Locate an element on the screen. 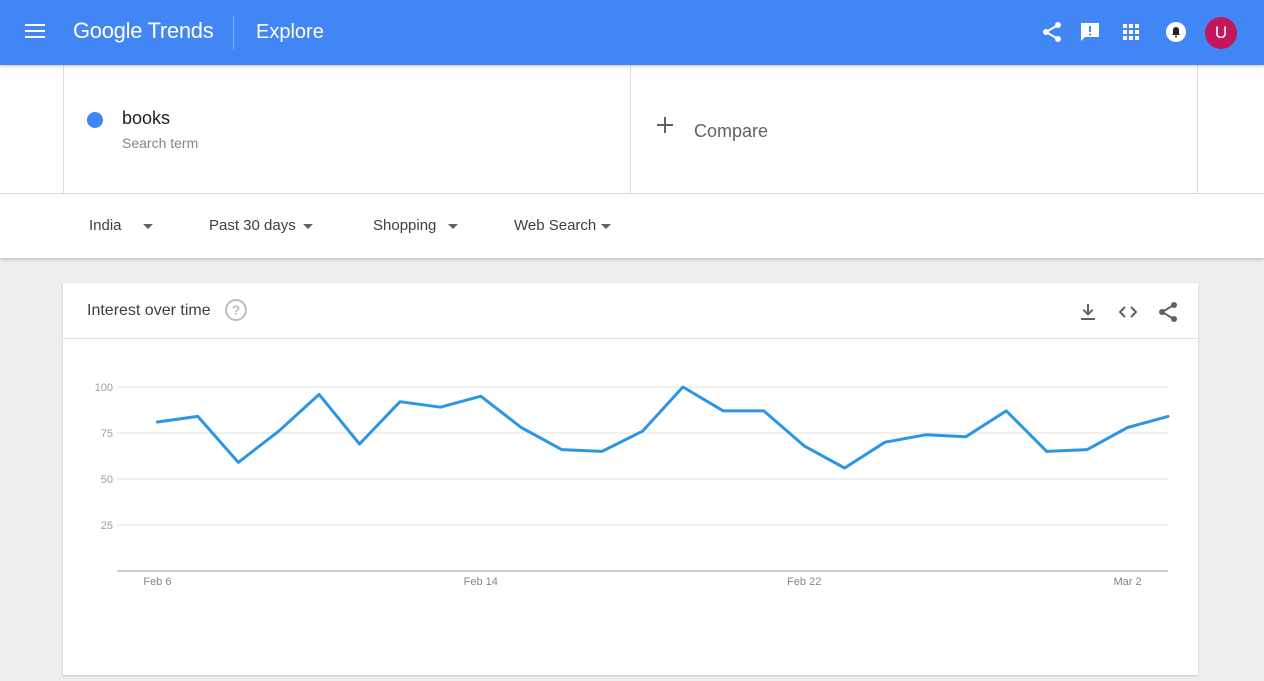  region-dropdown: India is located at coordinates (121, 225).